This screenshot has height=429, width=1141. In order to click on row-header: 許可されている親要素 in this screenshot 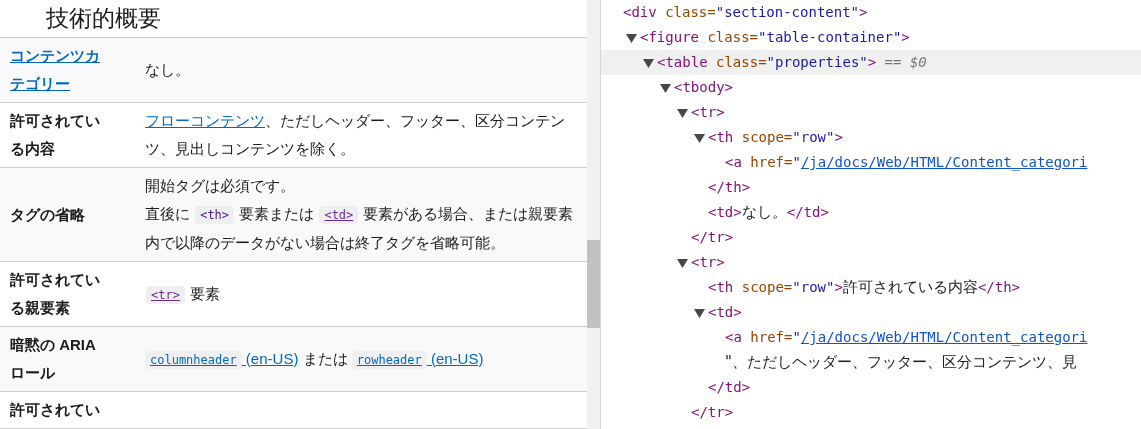, I will do `click(55, 294)`.